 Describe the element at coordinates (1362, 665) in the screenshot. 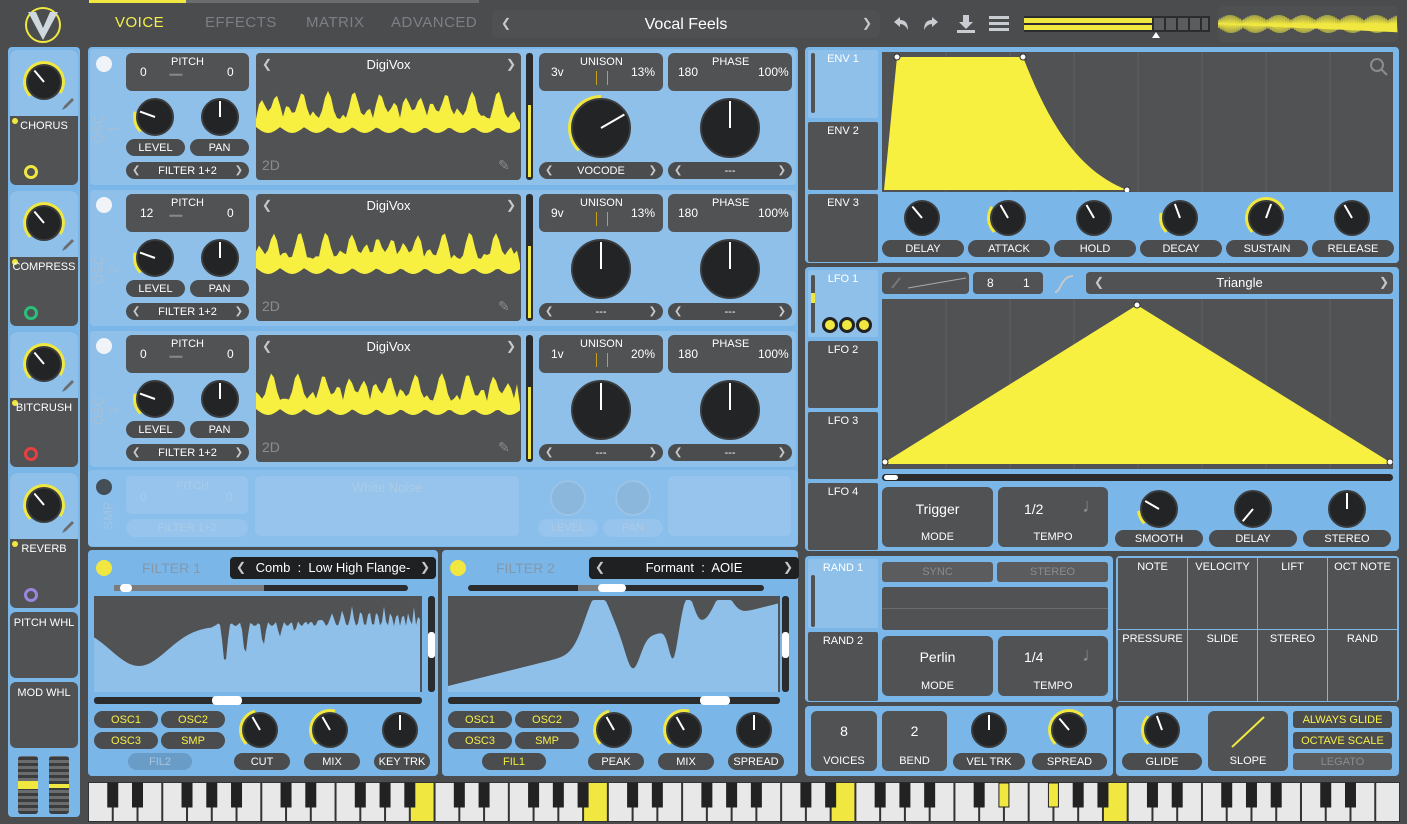

I see `mod-source-rand: RAND` at that location.